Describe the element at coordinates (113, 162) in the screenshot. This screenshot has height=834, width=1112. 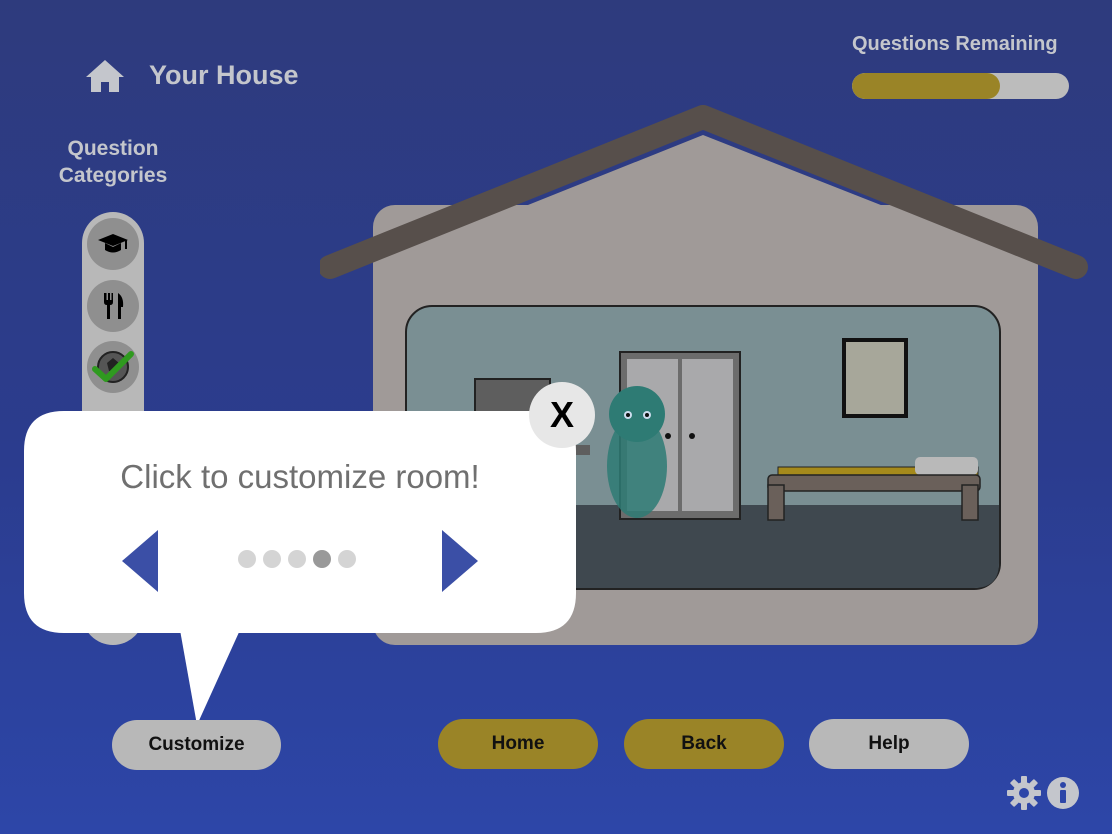
I see `question-categories-label: Question Categories` at that location.